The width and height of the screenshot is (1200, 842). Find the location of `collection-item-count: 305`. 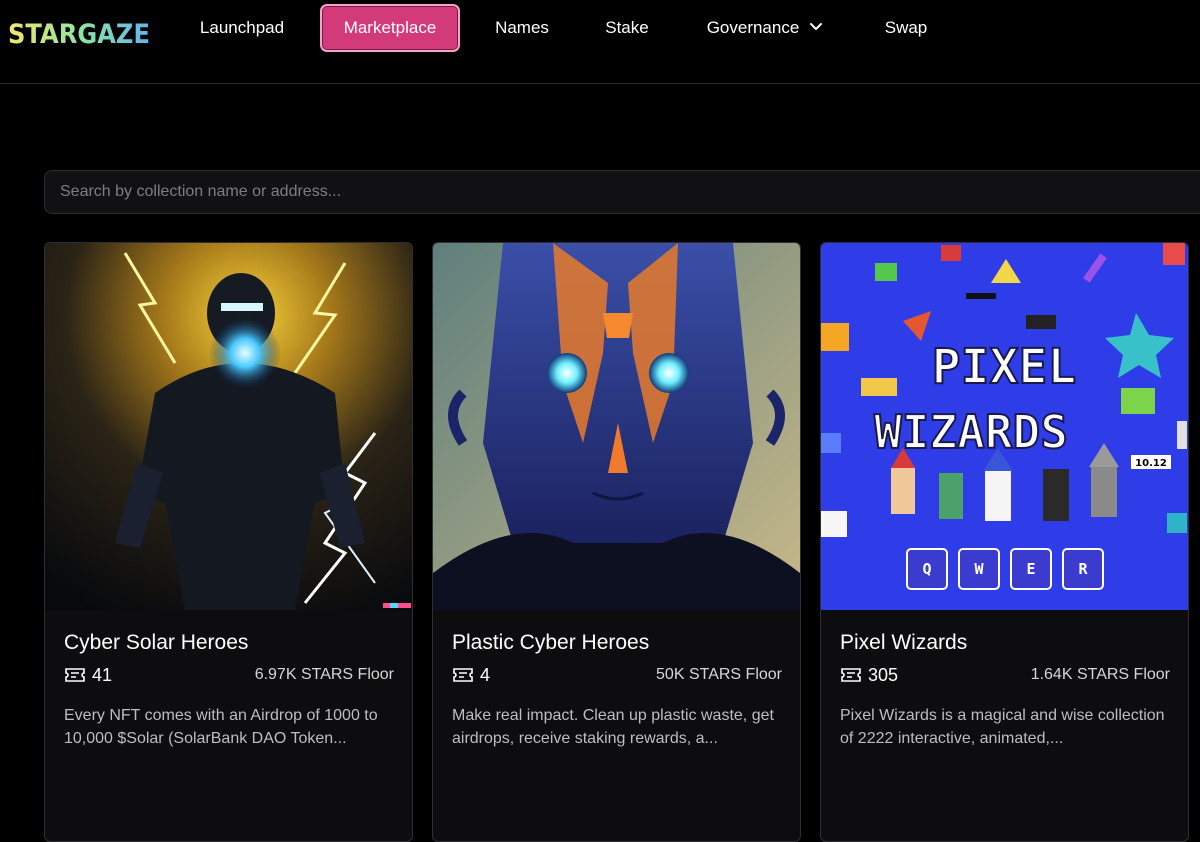

collection-item-count: 305 is located at coordinates (869, 675).